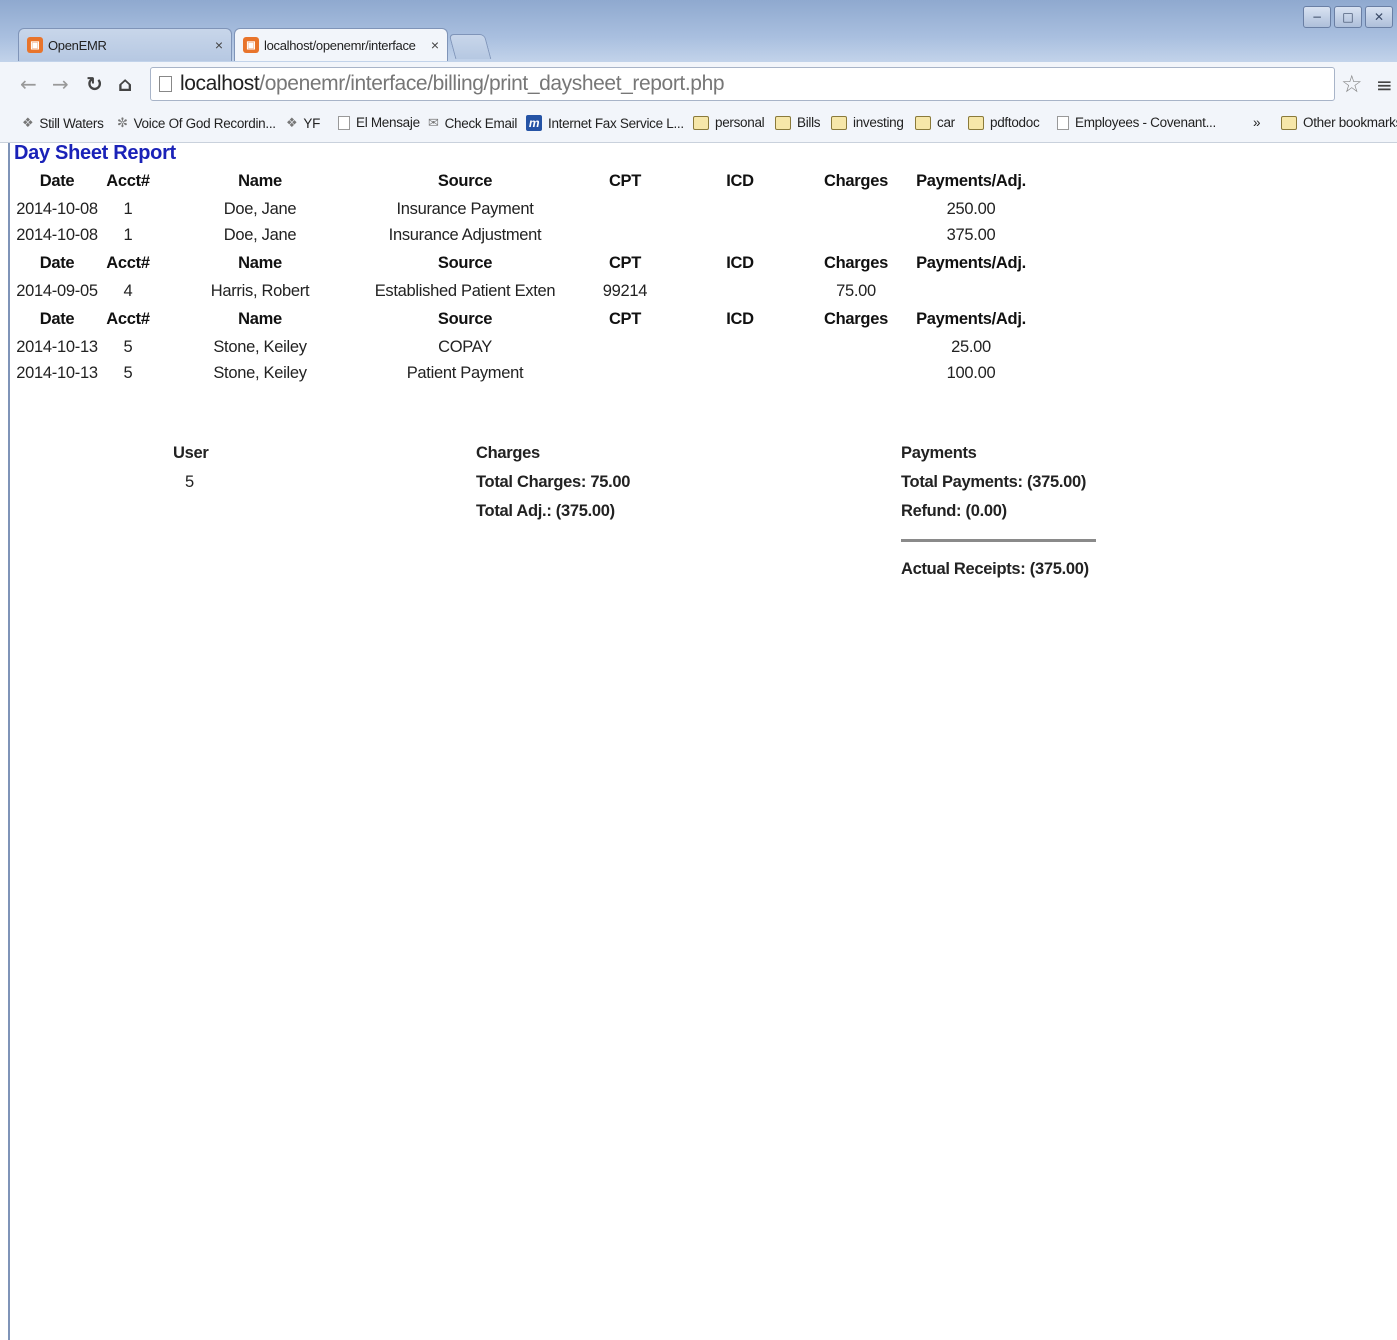 The height and width of the screenshot is (1340, 1397). Describe the element at coordinates (251, 45) in the screenshot. I see `openemr-favicon-icon: ▣` at that location.